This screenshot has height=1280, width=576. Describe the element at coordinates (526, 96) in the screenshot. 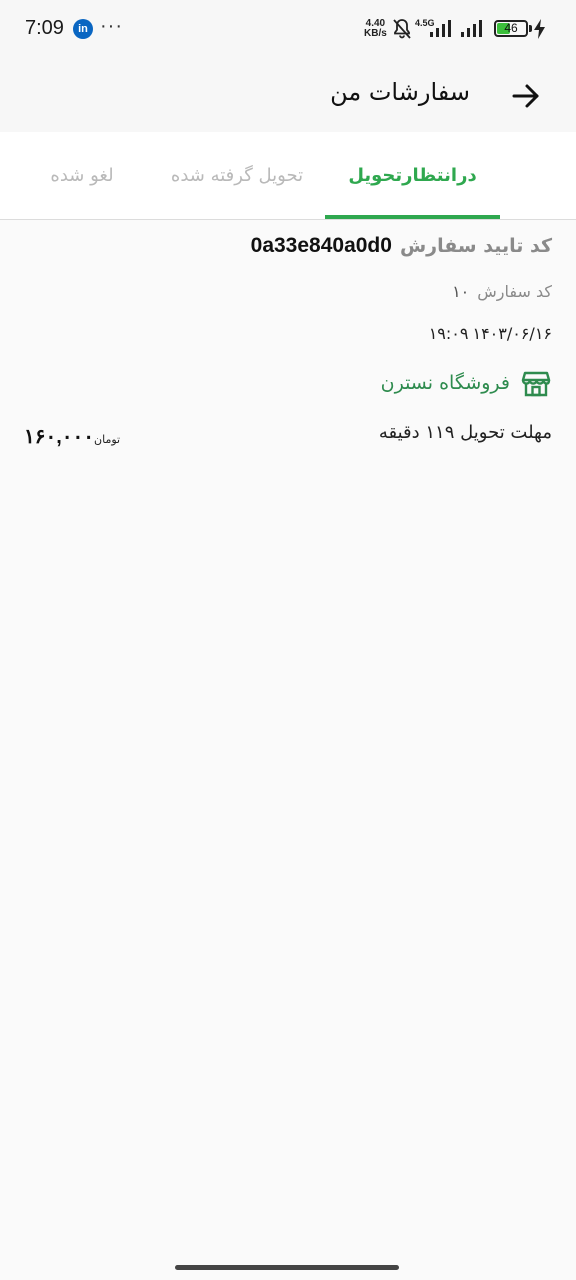

I see `arrow-right-icon` at that location.